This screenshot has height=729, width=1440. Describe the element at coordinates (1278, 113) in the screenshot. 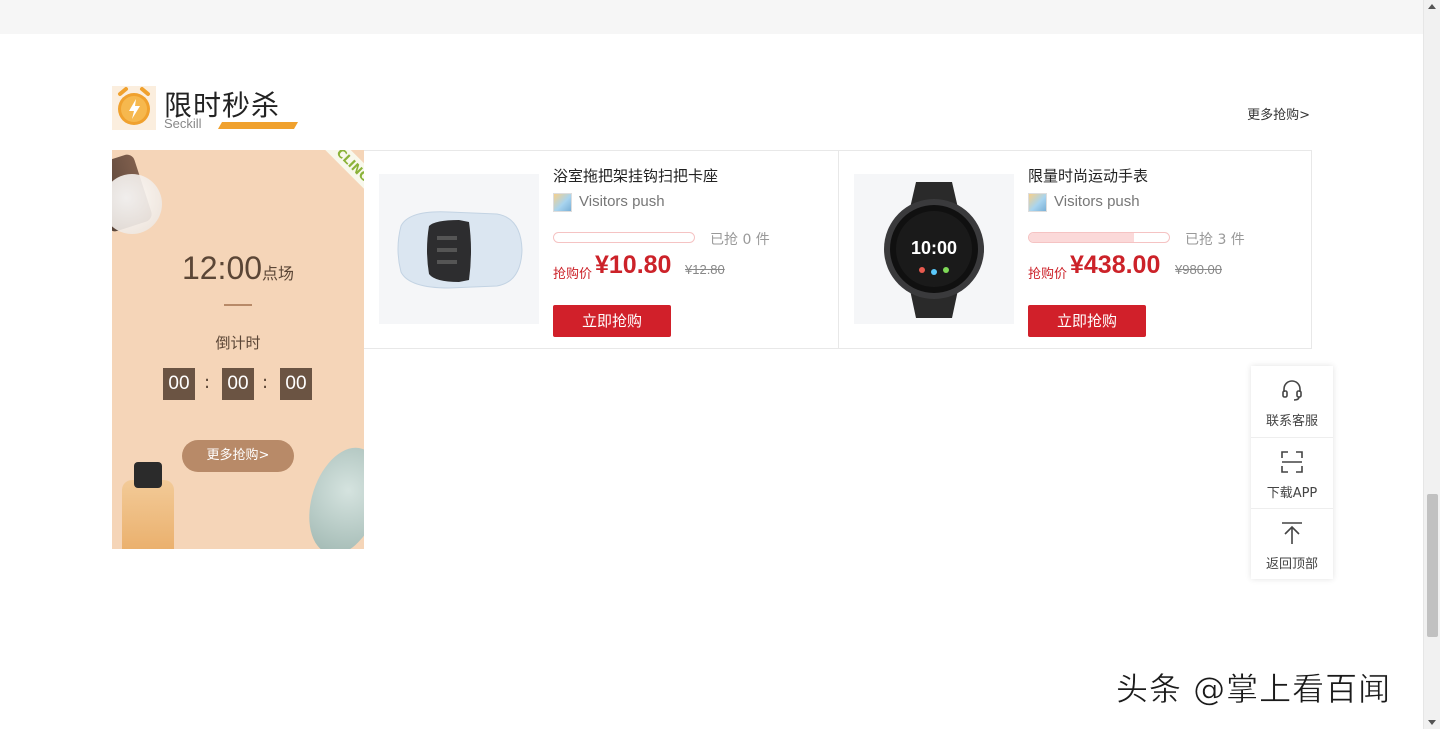

I see `more-seckill-link: 更多抢购>` at that location.